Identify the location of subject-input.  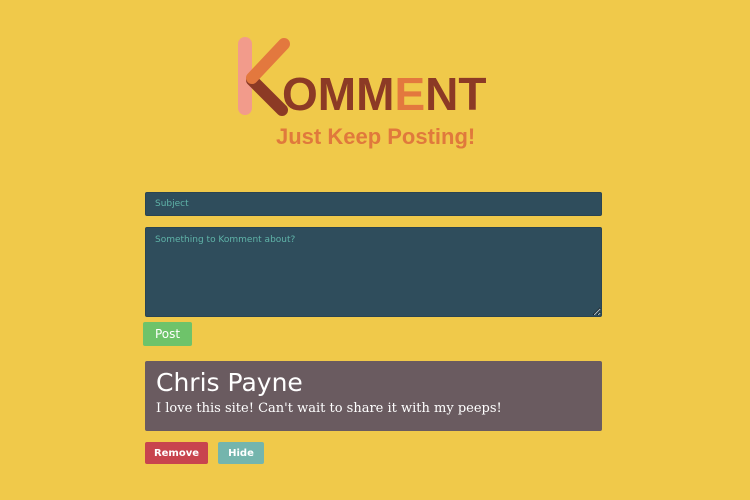
(373, 204).